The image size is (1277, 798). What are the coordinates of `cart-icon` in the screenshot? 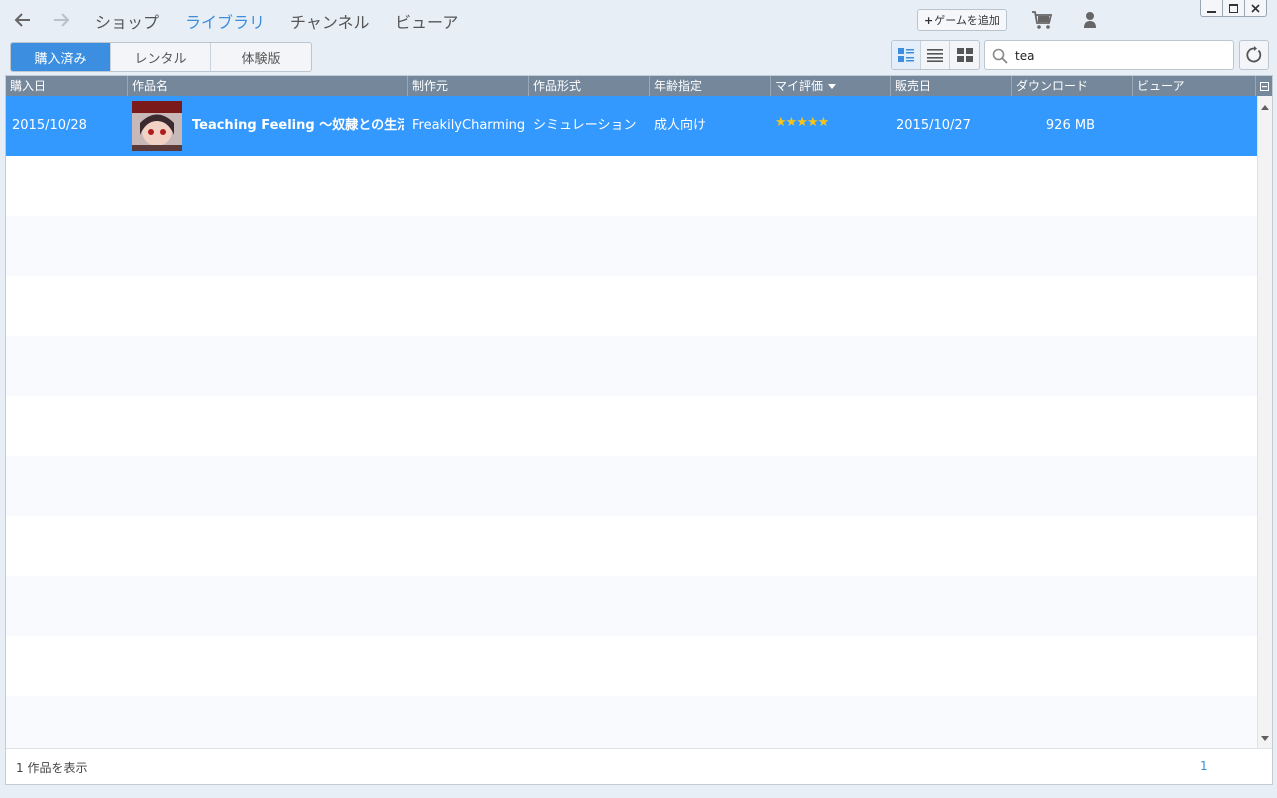 It's located at (1042, 20).